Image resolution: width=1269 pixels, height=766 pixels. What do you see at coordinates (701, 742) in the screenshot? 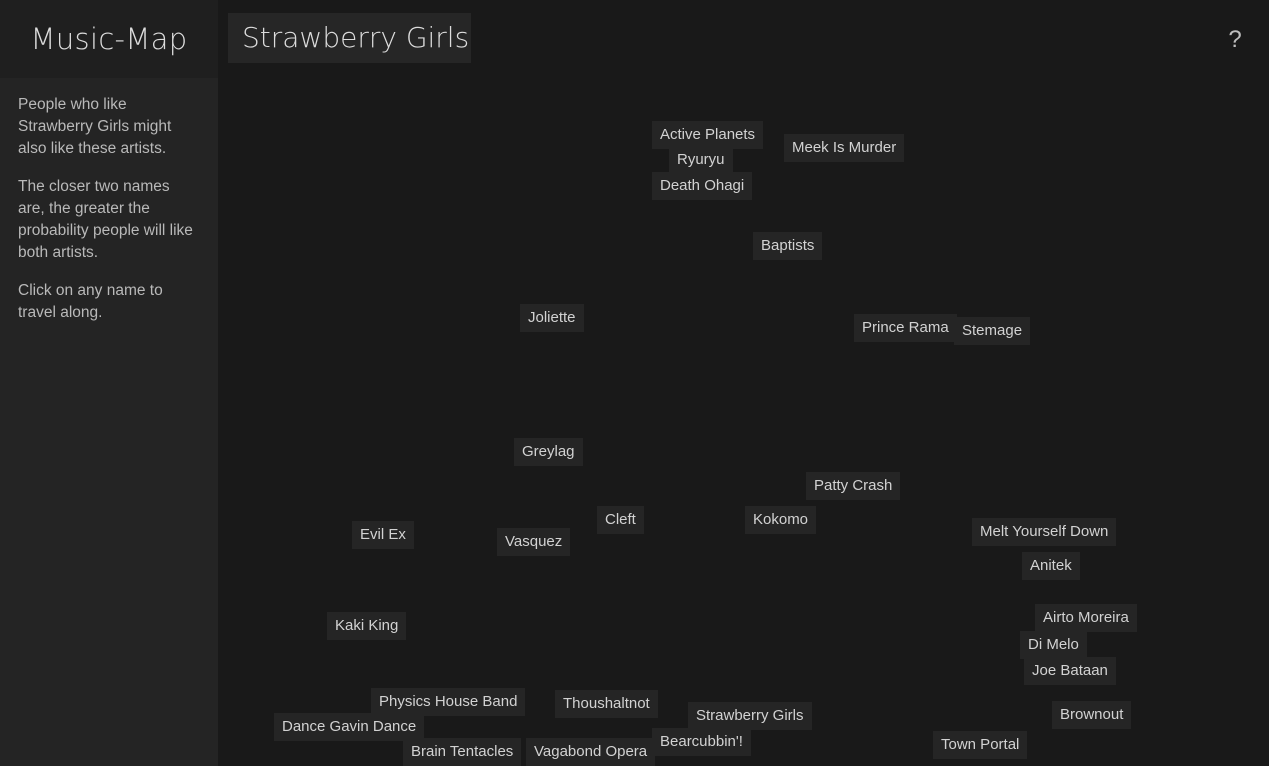
I see `artist-link: Bearcubbin'!` at bounding box center [701, 742].